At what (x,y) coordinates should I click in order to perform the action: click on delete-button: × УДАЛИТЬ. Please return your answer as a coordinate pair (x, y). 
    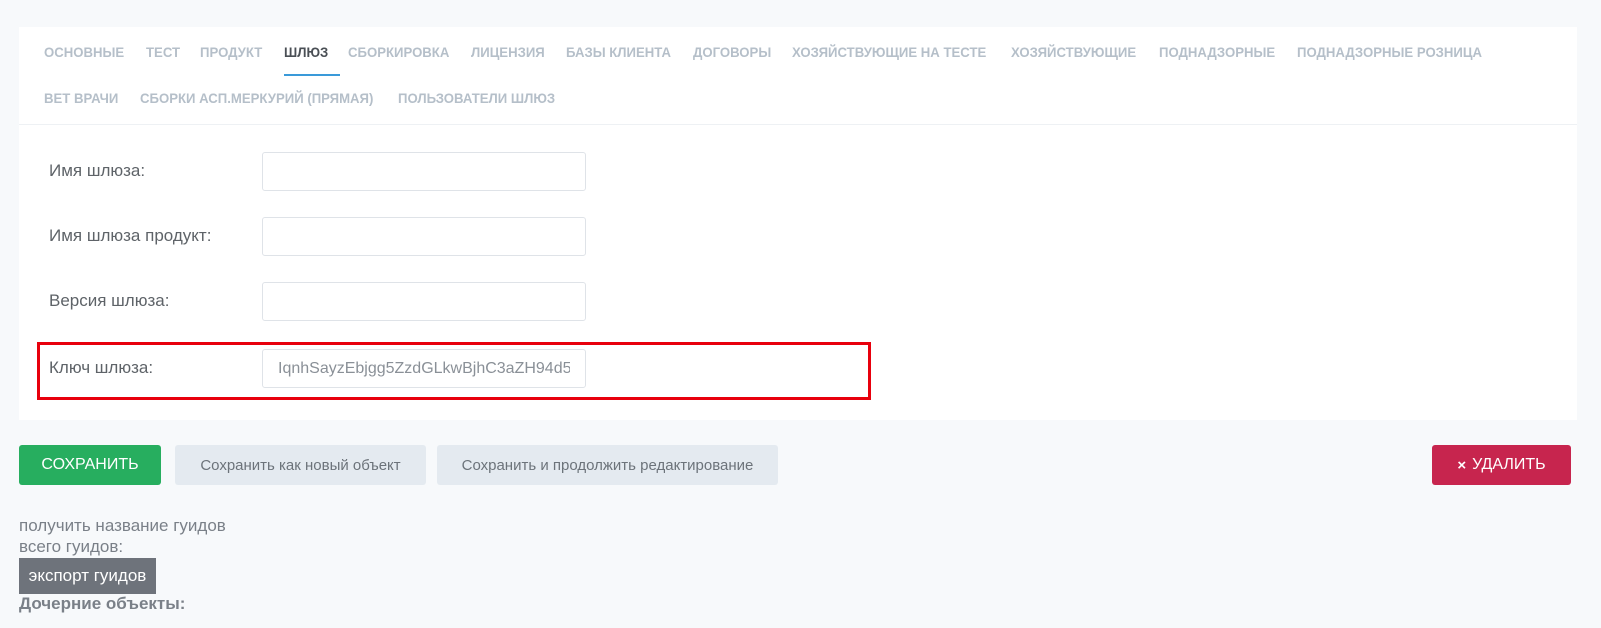
    Looking at the image, I should click on (1501, 465).